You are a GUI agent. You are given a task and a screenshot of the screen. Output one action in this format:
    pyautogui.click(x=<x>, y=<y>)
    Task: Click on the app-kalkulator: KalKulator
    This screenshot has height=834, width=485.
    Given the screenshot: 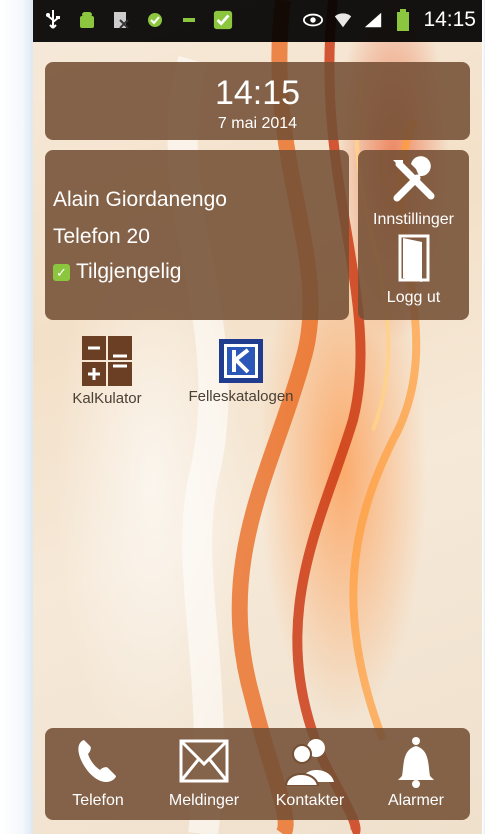 What is the action you would take?
    pyautogui.click(x=107, y=371)
    